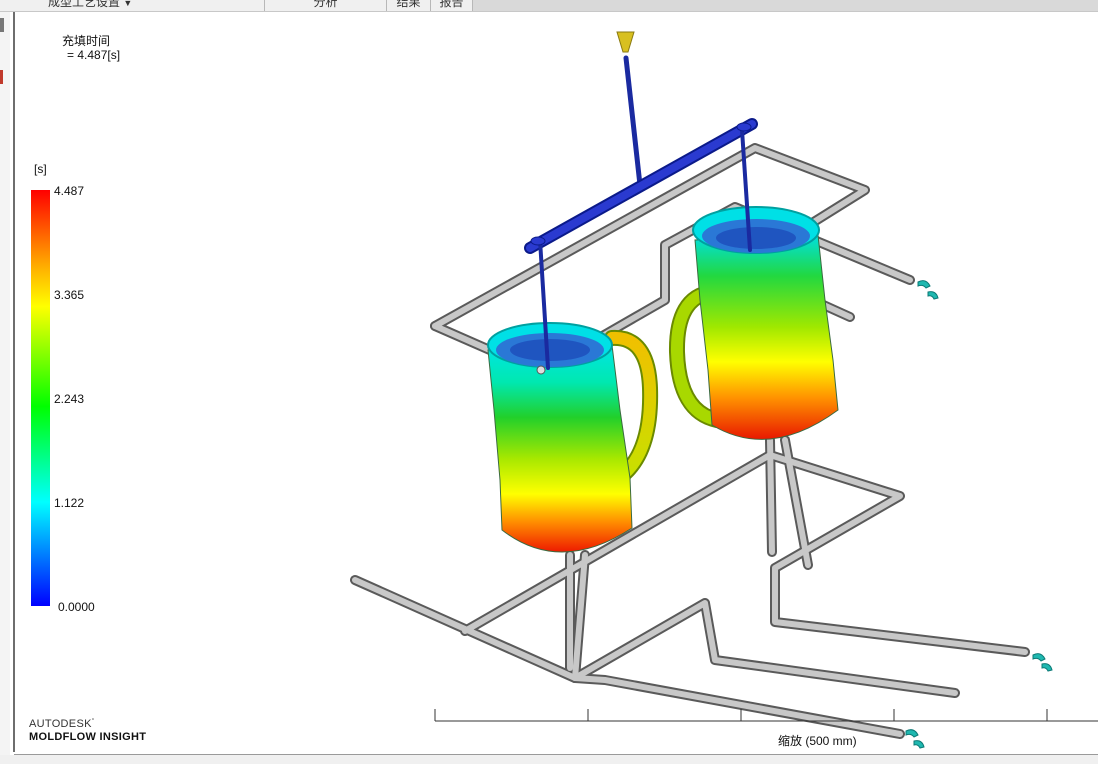  What do you see at coordinates (127, 4) in the screenshot?
I see `chevron-down-icon: ▼` at bounding box center [127, 4].